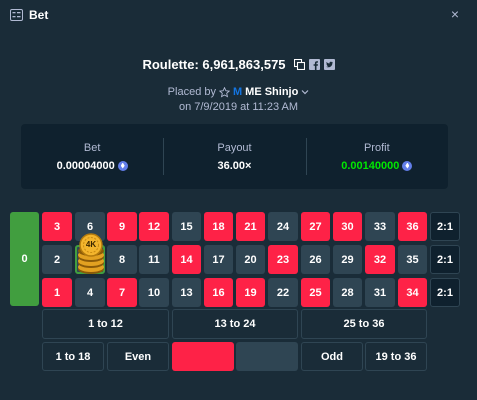 This screenshot has width=477, height=400. I want to click on stat-payout: Payout 36.00×, so click(234, 156).